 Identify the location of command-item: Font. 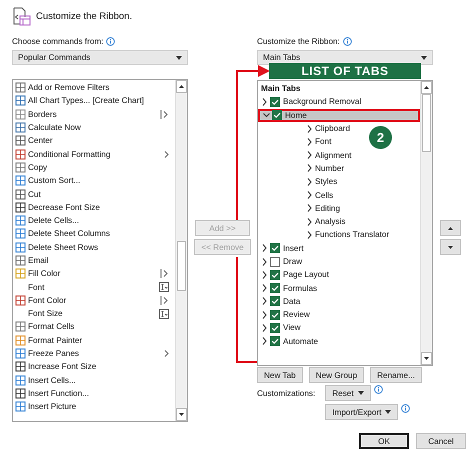
(94, 287).